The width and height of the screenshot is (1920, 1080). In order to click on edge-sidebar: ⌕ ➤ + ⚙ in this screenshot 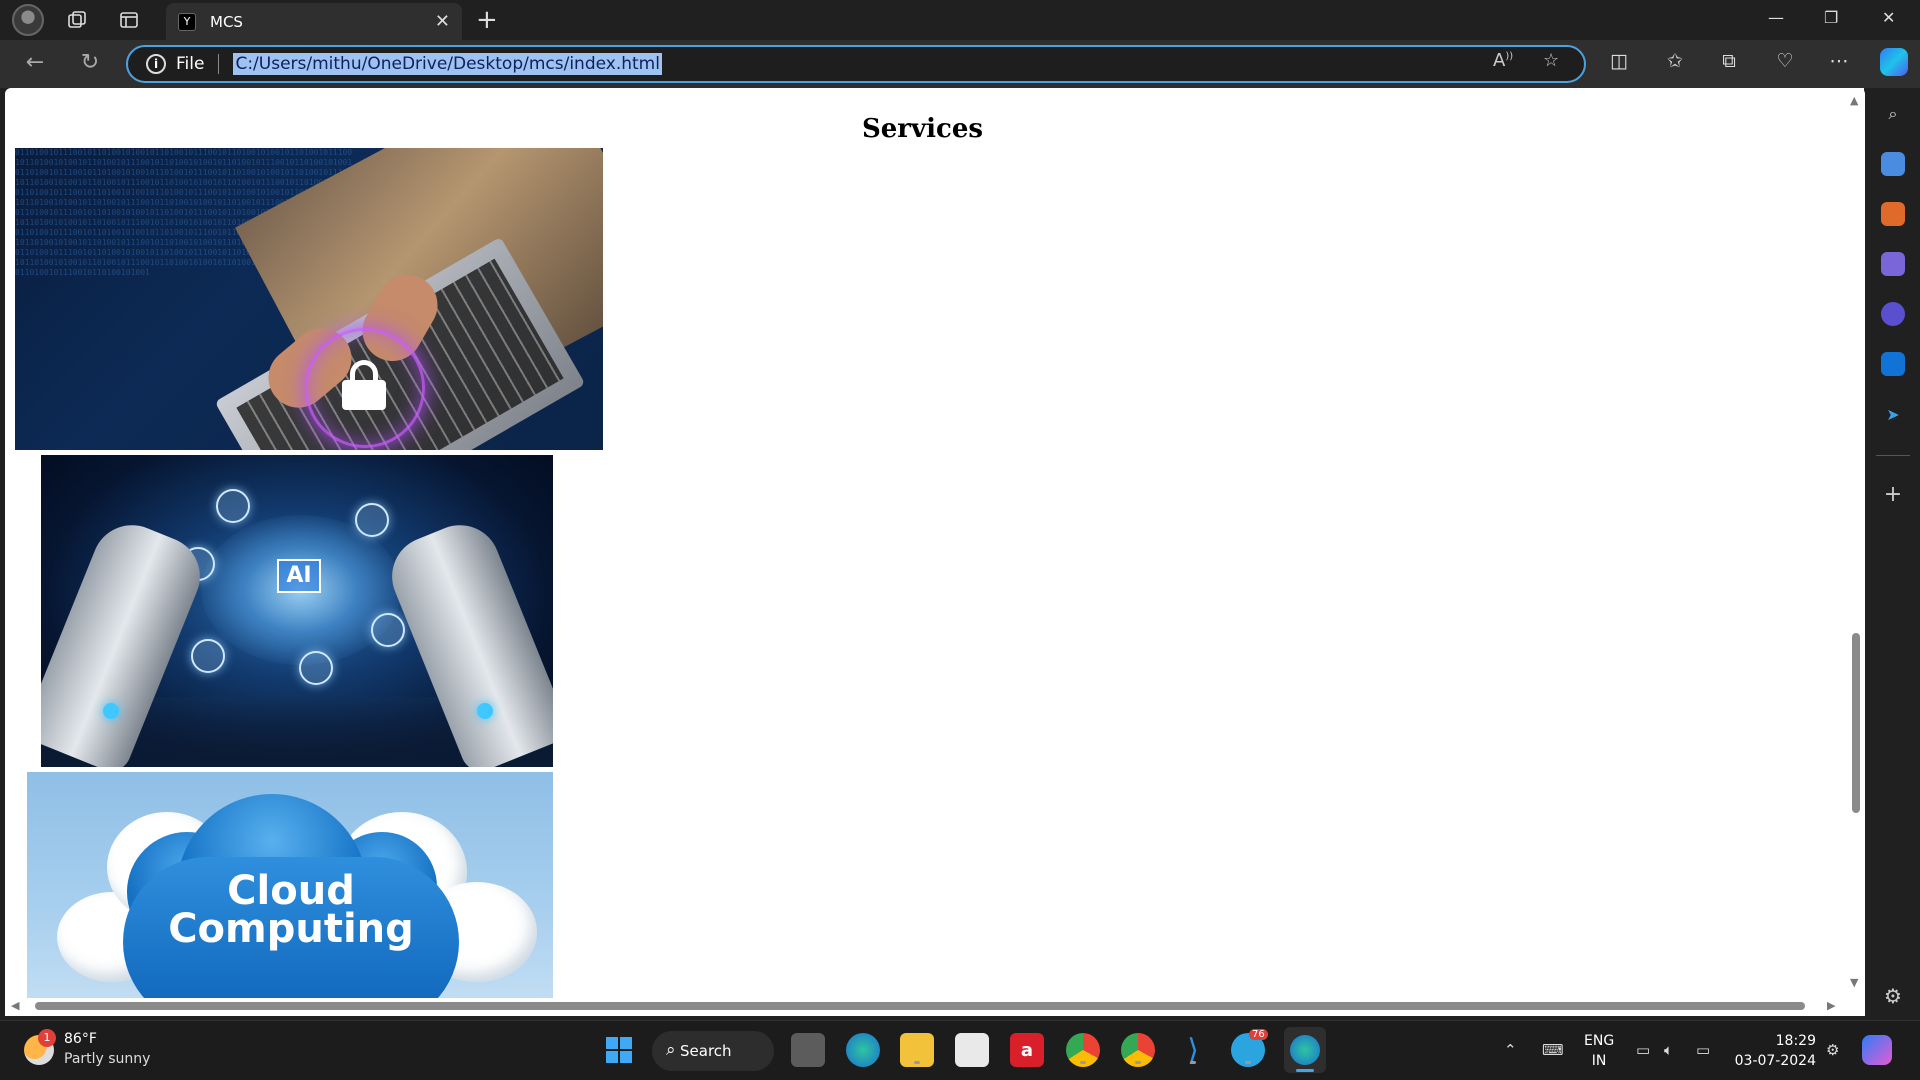, I will do `click(1893, 553)`.